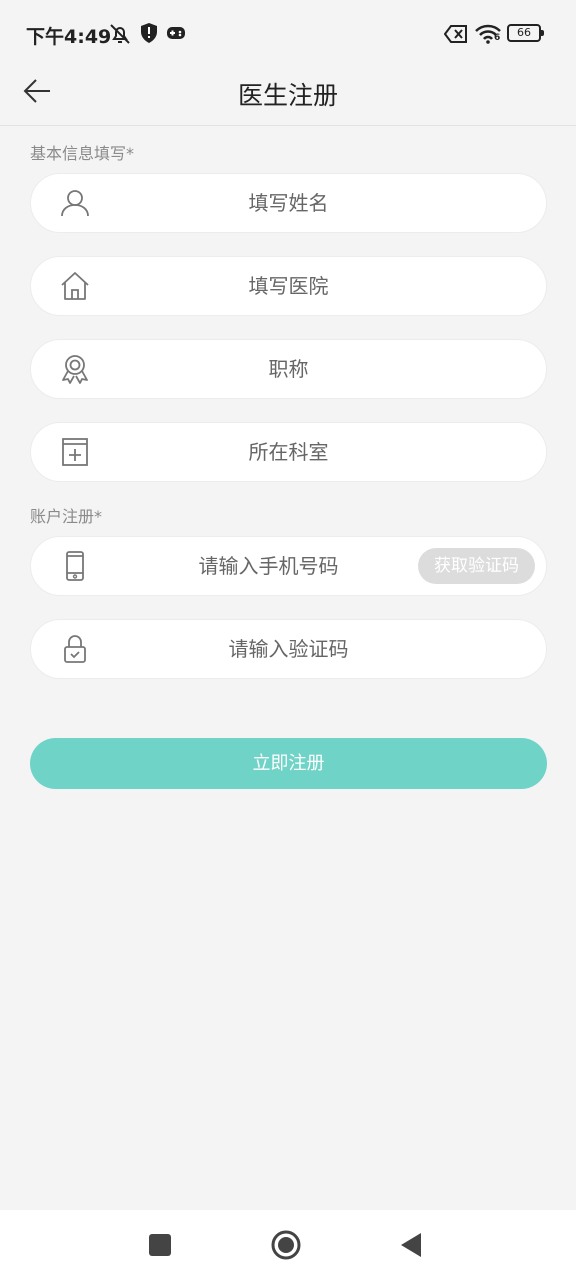 Image resolution: width=576 pixels, height=1280 pixels. I want to click on department-input, so click(288, 452).